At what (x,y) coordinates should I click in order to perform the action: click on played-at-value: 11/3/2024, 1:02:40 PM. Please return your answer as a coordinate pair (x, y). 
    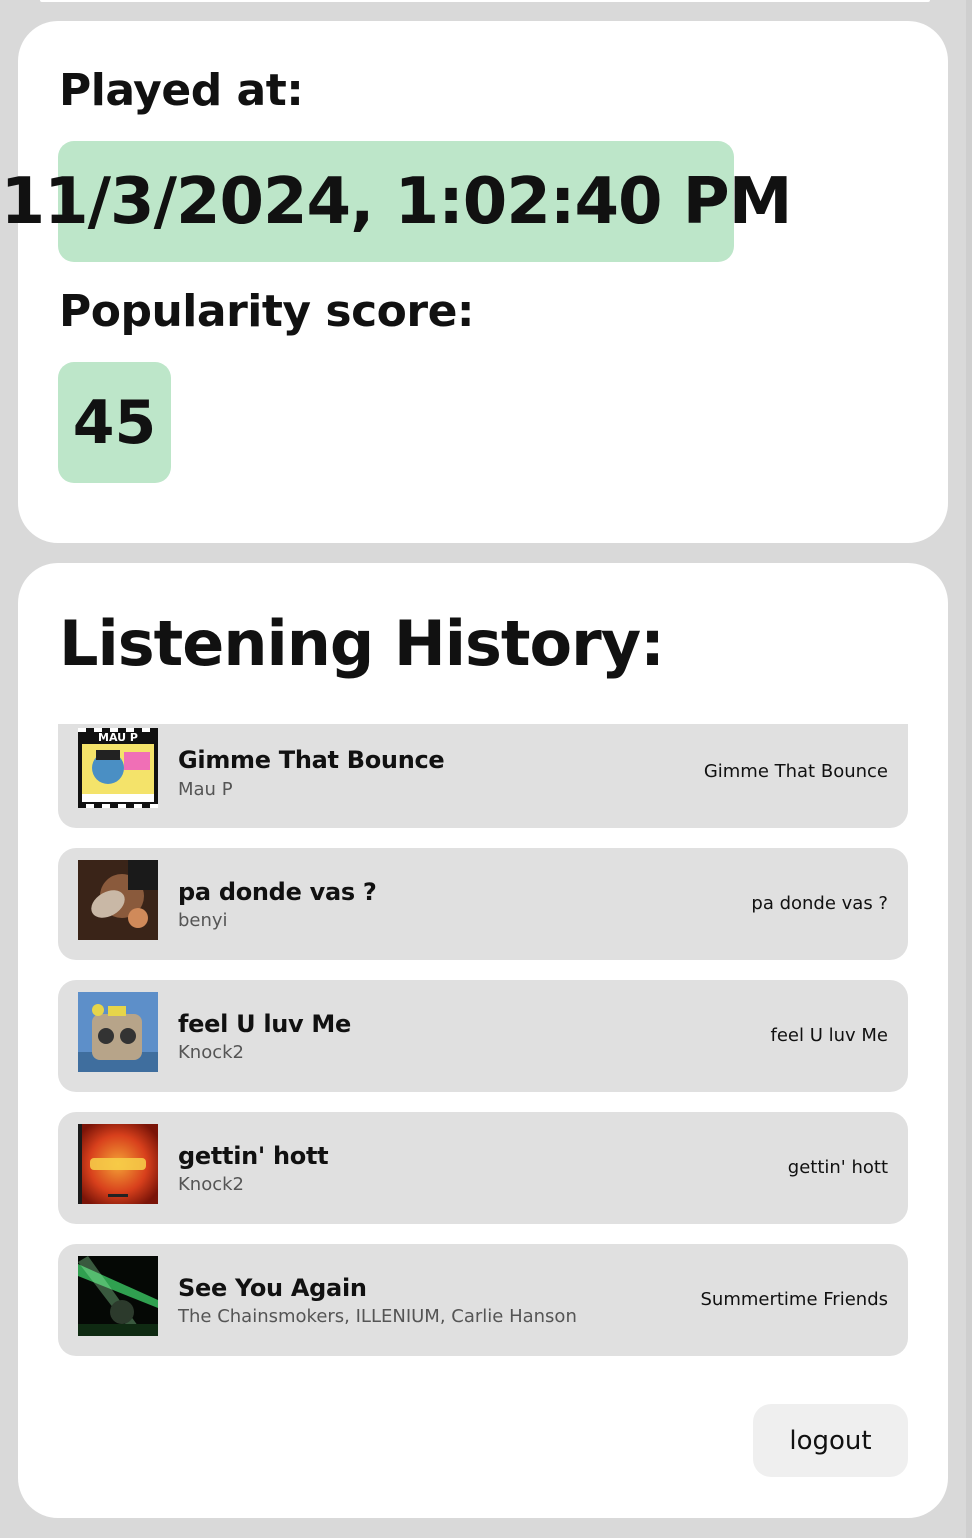
    Looking at the image, I should click on (396, 201).